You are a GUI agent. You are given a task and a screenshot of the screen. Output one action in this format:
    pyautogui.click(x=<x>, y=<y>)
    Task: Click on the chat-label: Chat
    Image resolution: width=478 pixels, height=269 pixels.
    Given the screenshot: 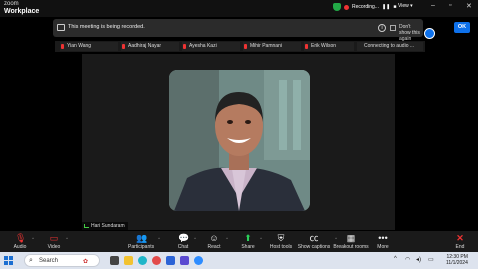 What is the action you would take?
    pyautogui.click(x=183, y=247)
    